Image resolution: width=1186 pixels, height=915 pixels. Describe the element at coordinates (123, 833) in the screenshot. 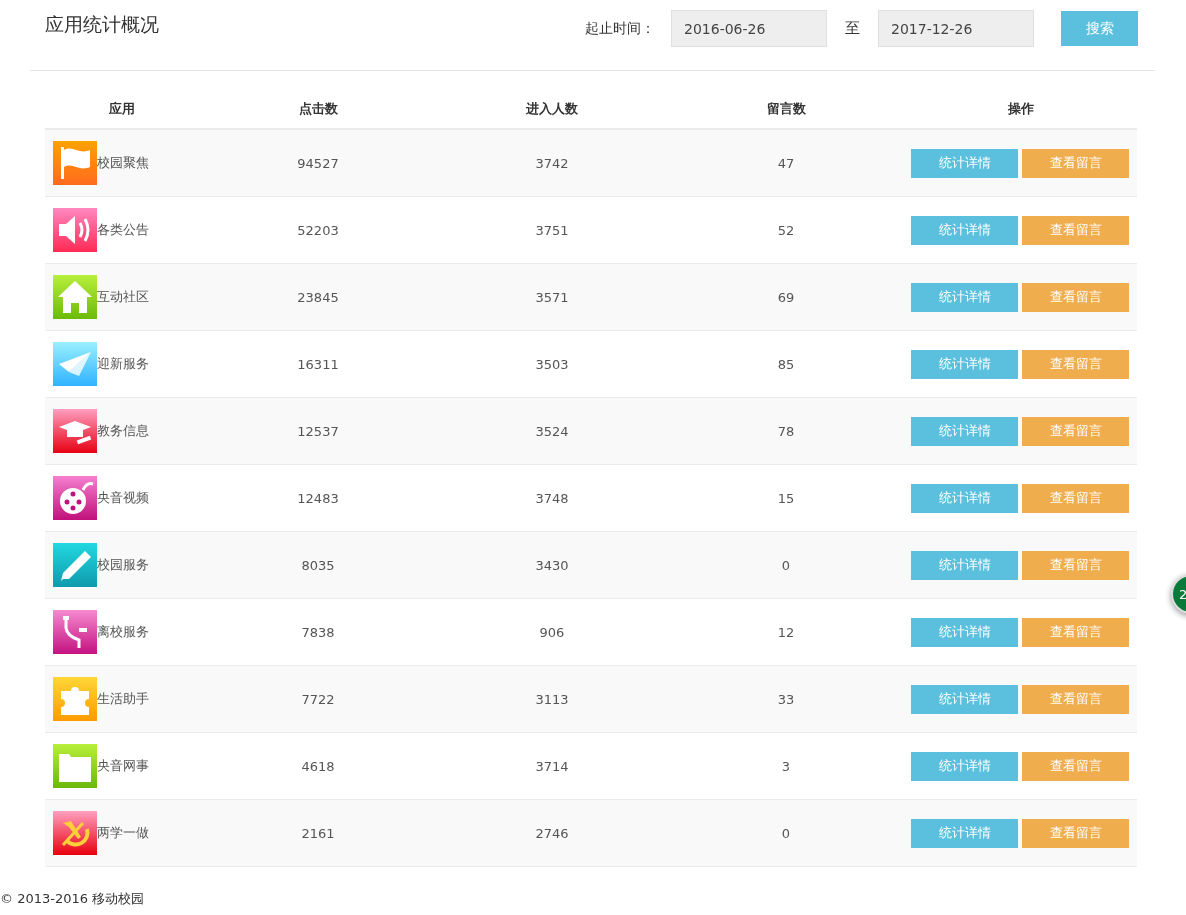

I see `app-name: 两学一做` at that location.